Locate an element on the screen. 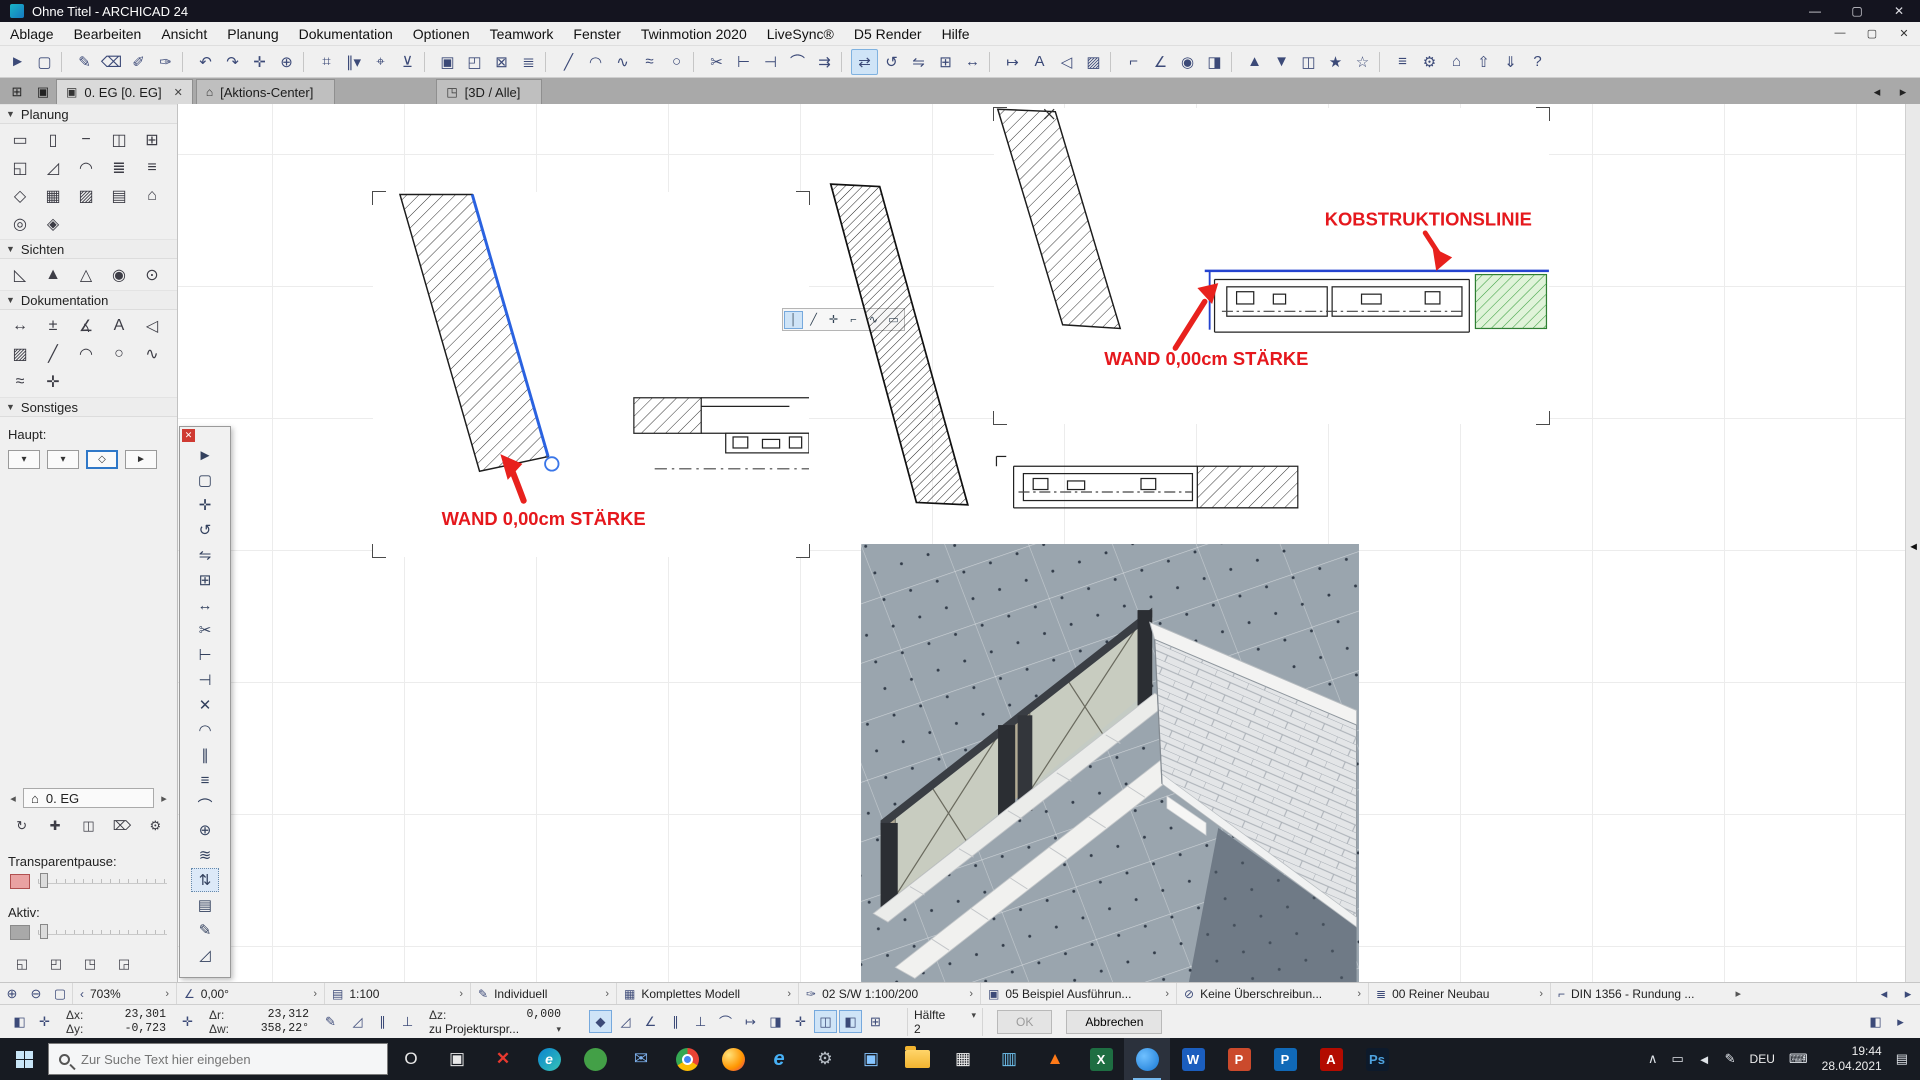 The height and width of the screenshot is (1080, 1920). menu-teamwork: Teamwork is located at coordinates (522, 33).